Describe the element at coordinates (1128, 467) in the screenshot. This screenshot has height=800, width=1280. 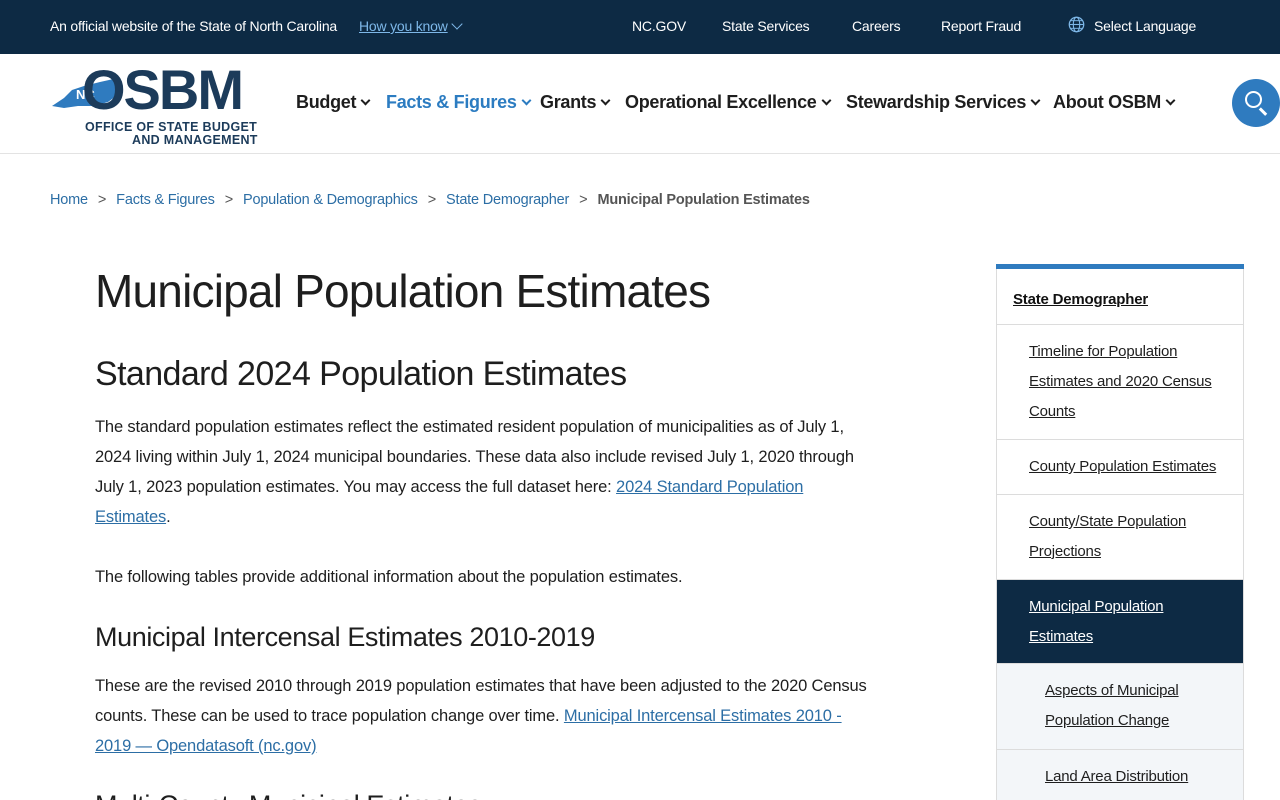
I see `sidebar-item-county-estimates-link: County Population Estimates` at that location.